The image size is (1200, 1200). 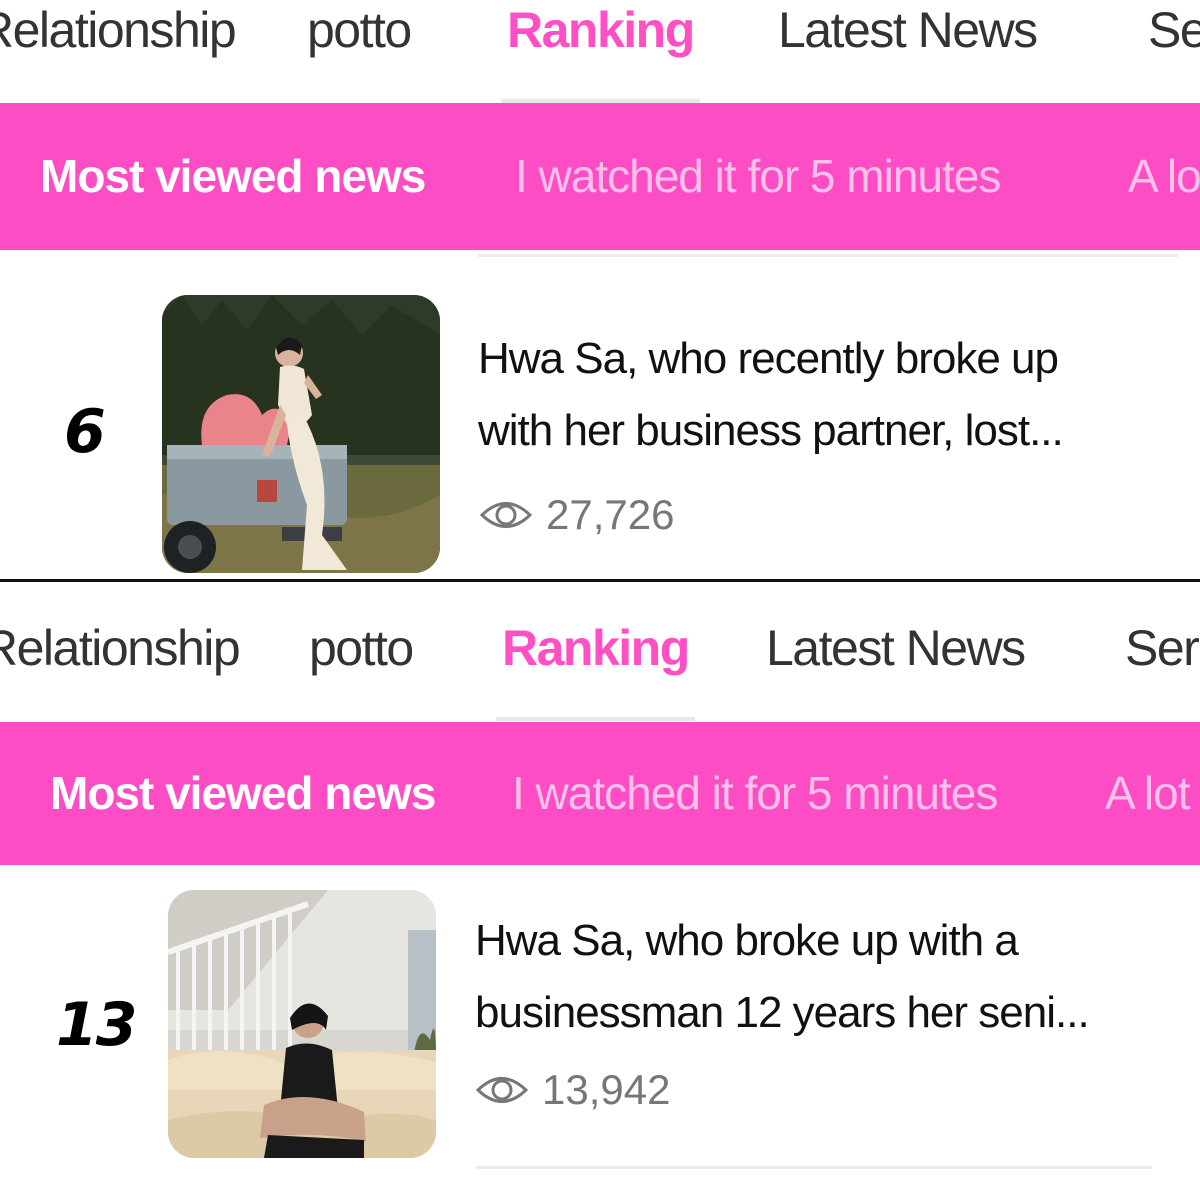 I want to click on article-title-line-1: Hwa Sa, who broke up with a, so click(x=747, y=940).